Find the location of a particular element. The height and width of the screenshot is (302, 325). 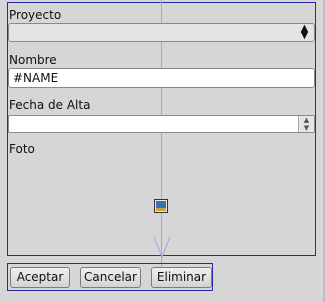

up-down-arrows-icon: ▲ ▼ is located at coordinates (304, 32).